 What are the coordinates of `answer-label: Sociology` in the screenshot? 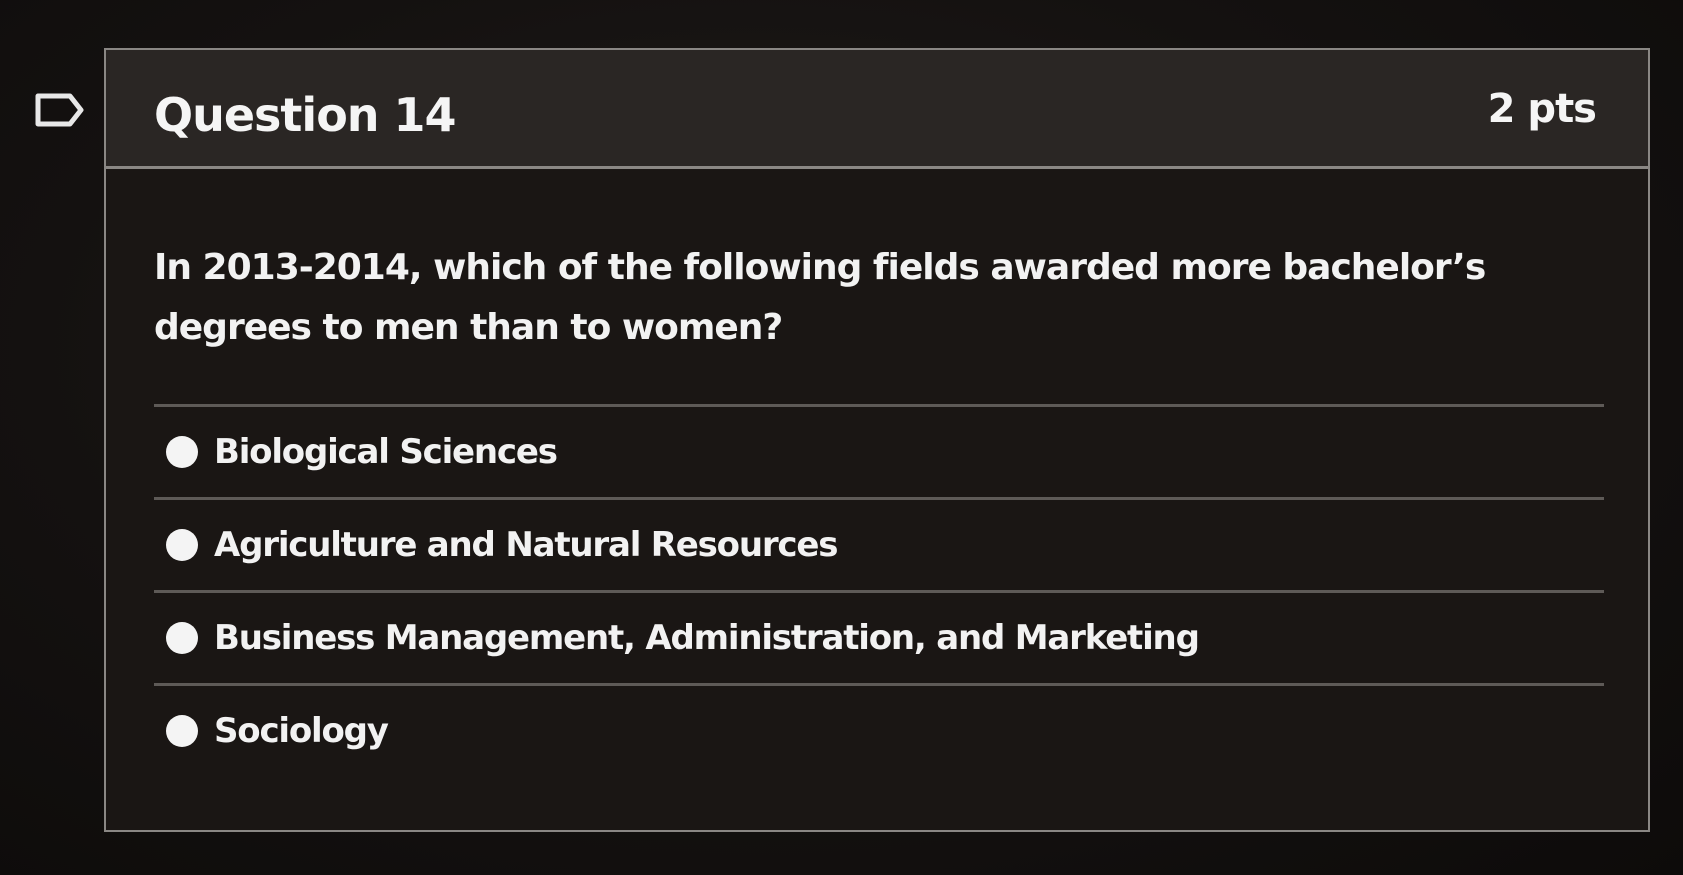 It's located at (301, 731).